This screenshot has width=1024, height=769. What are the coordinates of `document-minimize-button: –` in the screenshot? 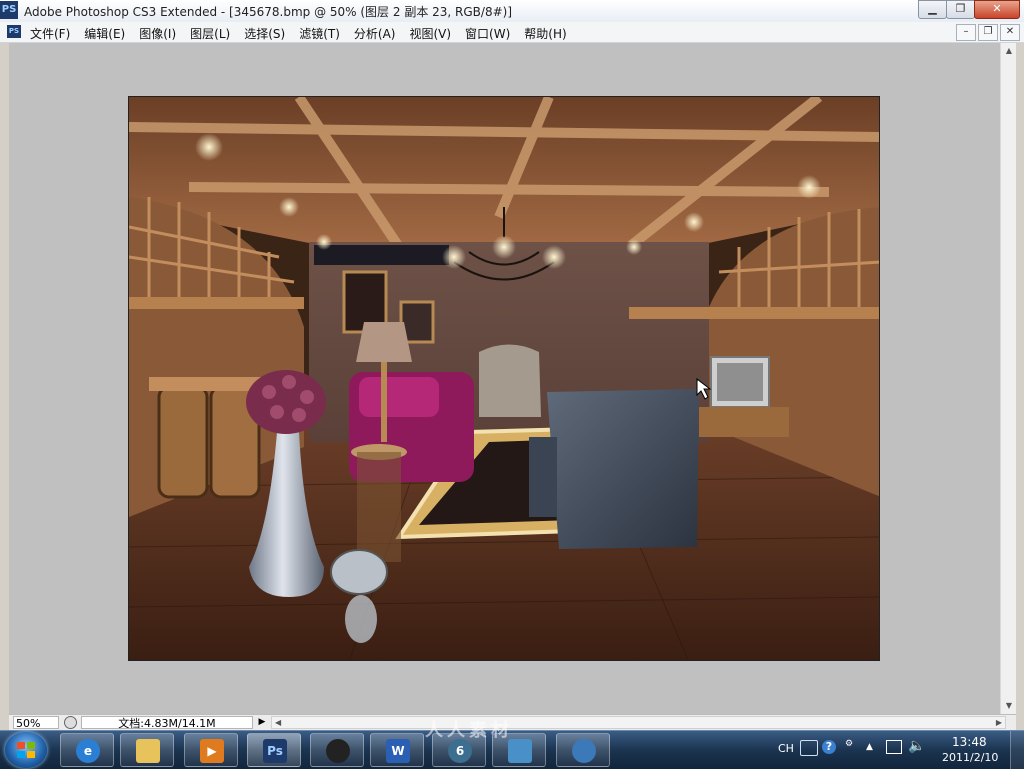 It's located at (966, 32).